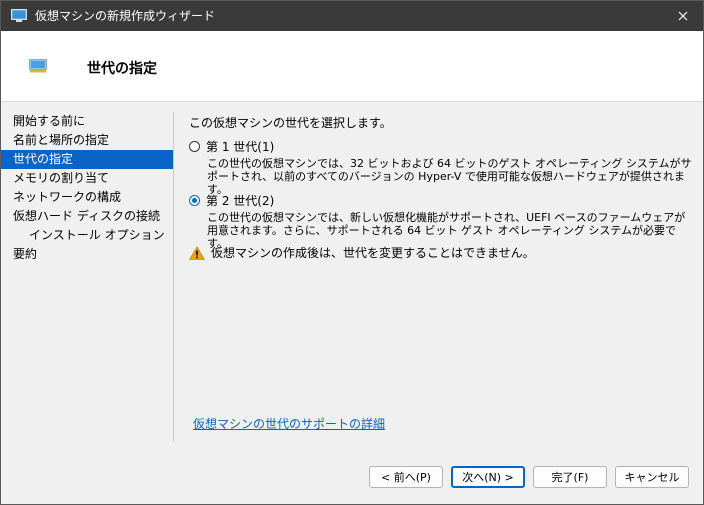 This screenshot has width=704, height=505. I want to click on generation-2-option: 第 2 世代(2), so click(231, 200).